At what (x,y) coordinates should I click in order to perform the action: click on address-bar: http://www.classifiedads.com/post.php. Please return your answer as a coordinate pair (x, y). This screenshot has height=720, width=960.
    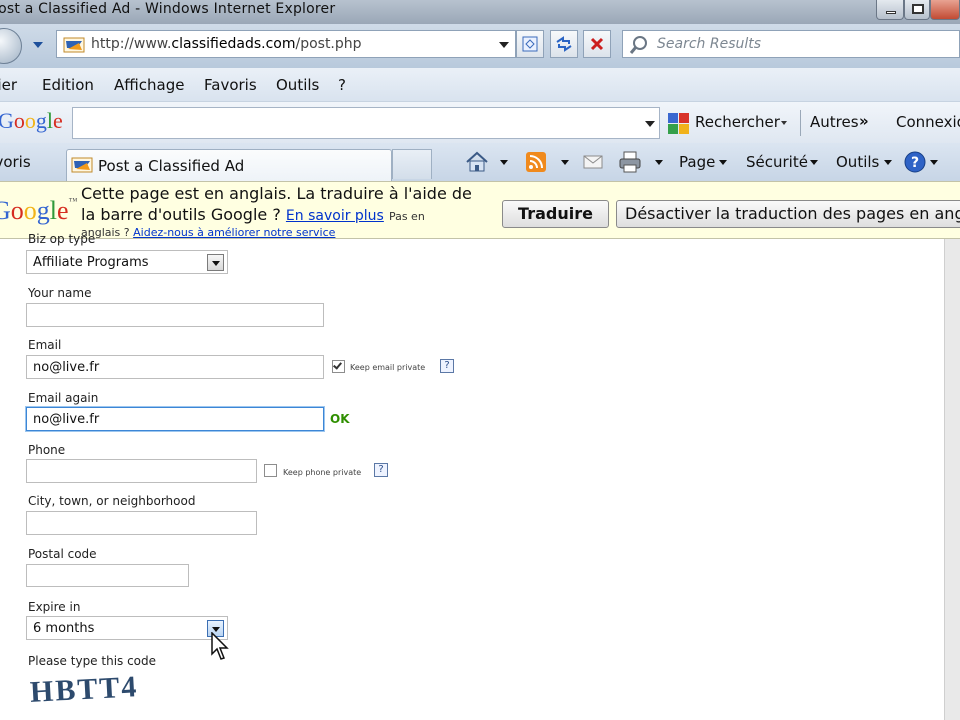
    Looking at the image, I should click on (286, 44).